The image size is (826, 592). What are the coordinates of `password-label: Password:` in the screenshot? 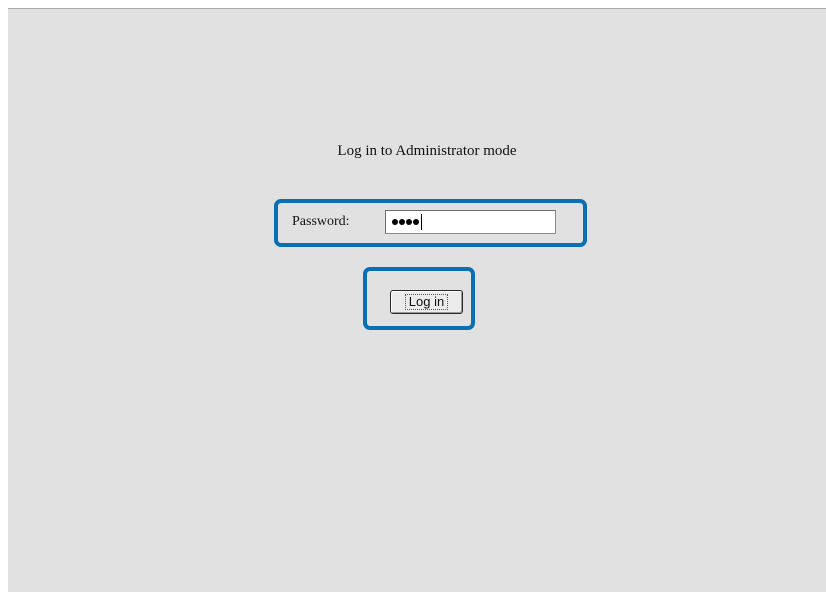 It's located at (321, 221).